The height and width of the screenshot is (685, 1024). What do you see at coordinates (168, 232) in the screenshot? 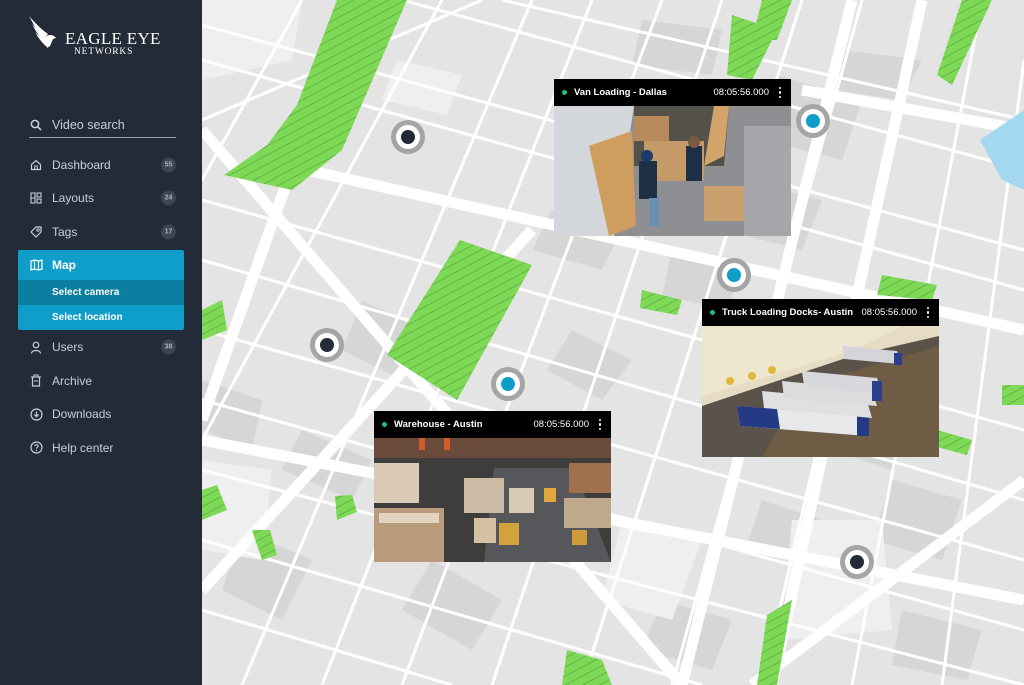
I see `count-badge: 17` at bounding box center [168, 232].